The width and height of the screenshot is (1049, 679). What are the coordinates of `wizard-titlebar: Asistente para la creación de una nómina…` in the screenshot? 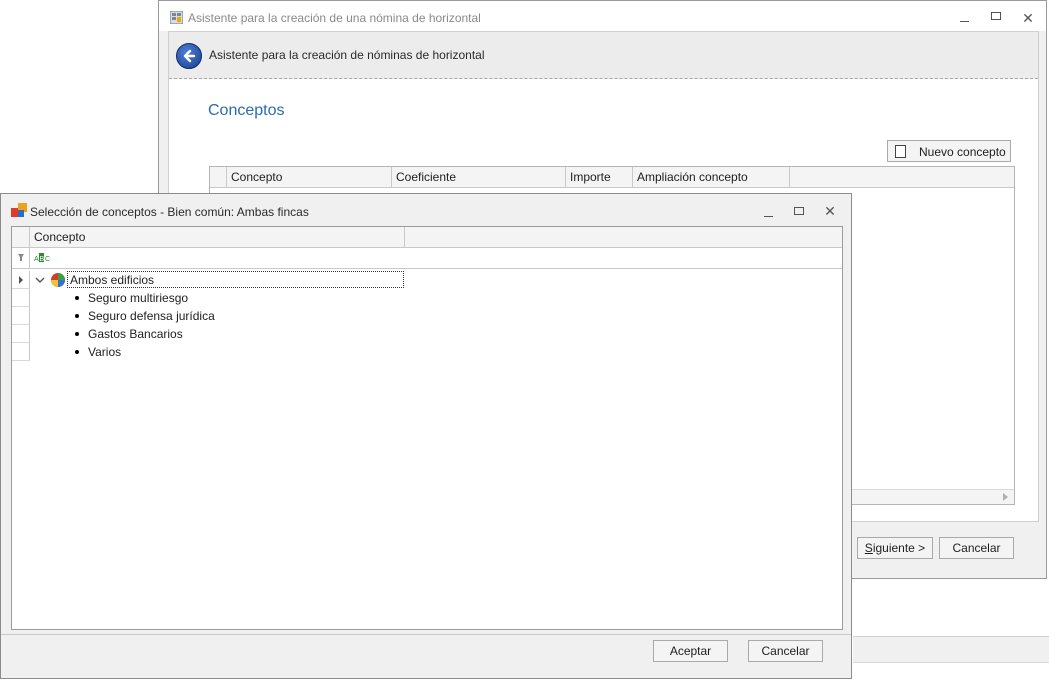 It's located at (602, 16).